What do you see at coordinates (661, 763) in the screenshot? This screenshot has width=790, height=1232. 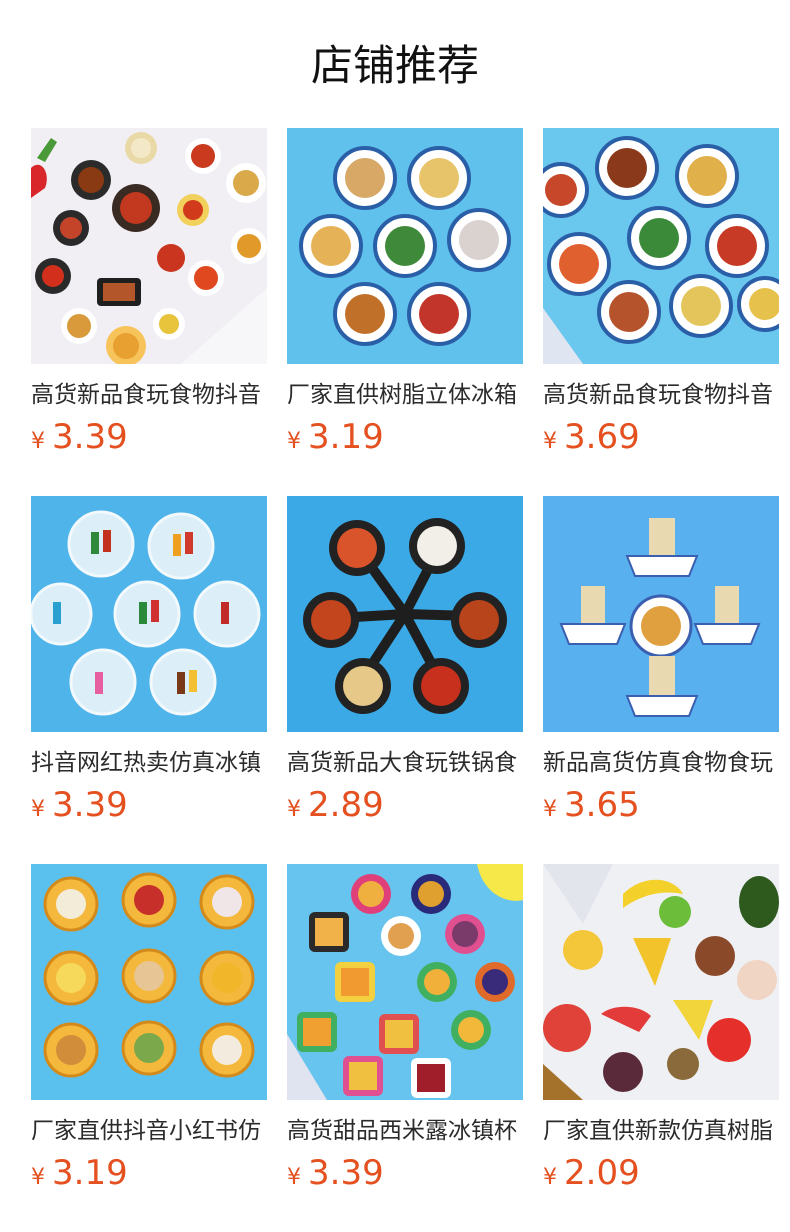 I see `product-name: 新品高货仿真食物食玩` at bounding box center [661, 763].